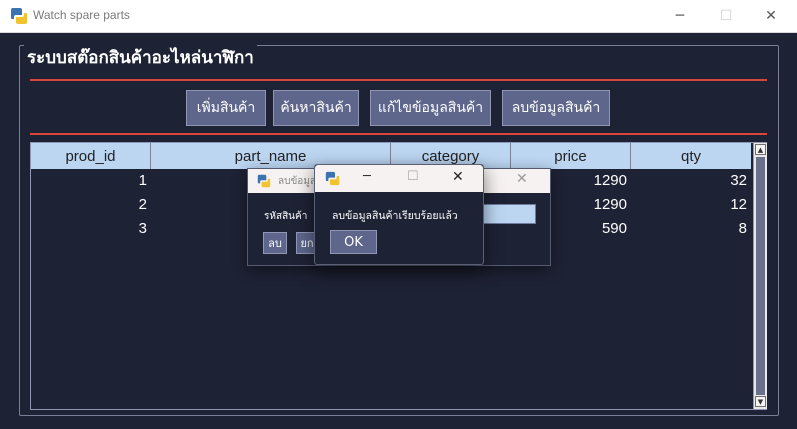 The width and height of the screenshot is (797, 429). Describe the element at coordinates (81, 15) in the screenshot. I see `window-title: Watch spare parts` at that location.